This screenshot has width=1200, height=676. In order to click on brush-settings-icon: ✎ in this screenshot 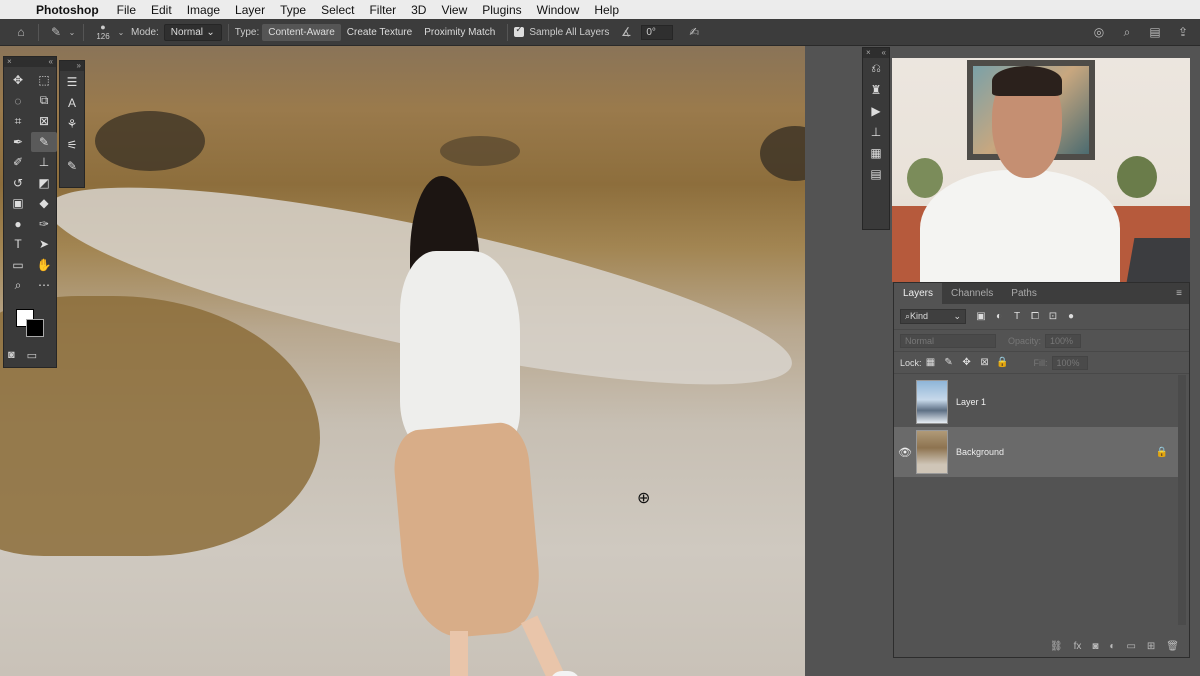, I will do `click(72, 165)`.